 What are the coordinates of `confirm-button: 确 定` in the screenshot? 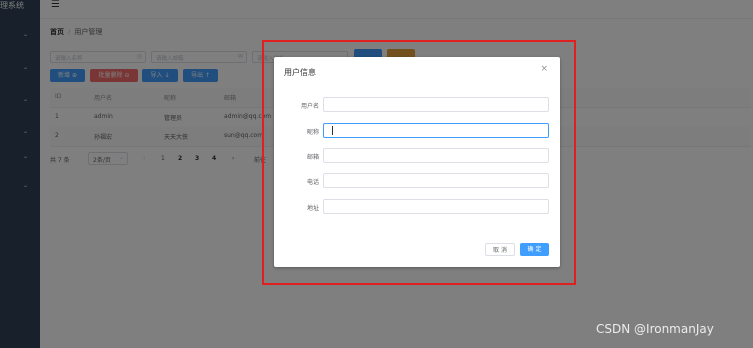 It's located at (534, 249).